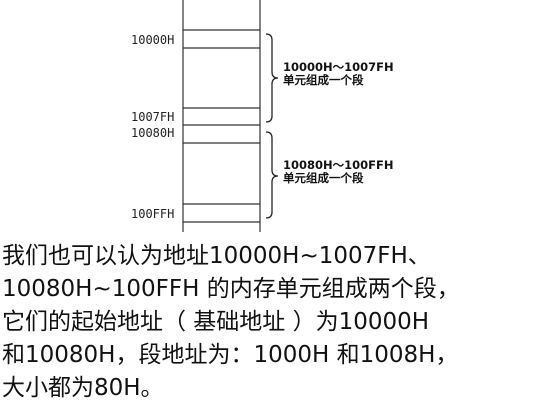 The width and height of the screenshot is (559, 412). Describe the element at coordinates (272, 175) in the screenshot. I see `segment2-brace` at that location.